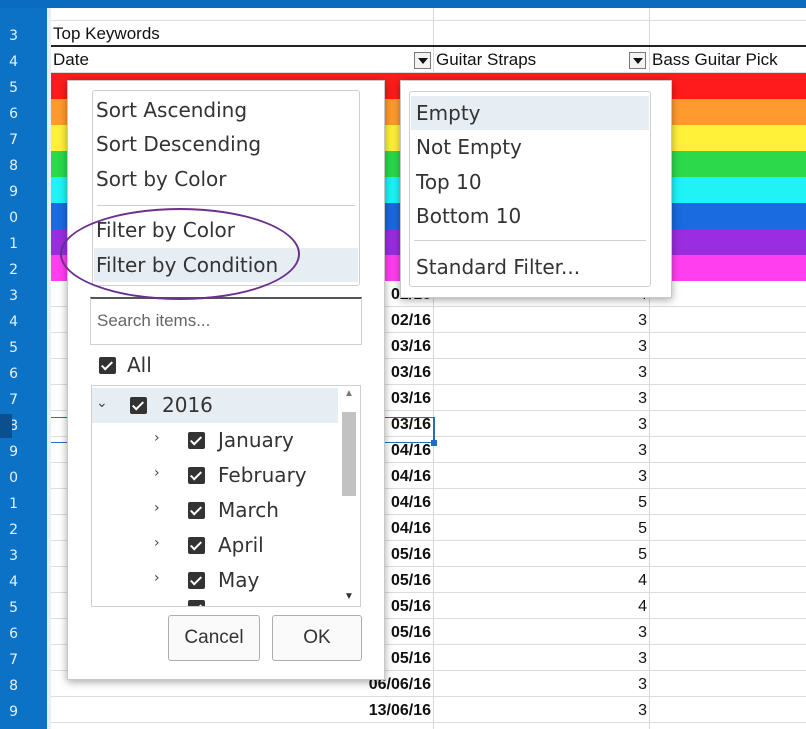 The image size is (806, 729). I want to click on tree-item-march: › March, so click(215, 510).